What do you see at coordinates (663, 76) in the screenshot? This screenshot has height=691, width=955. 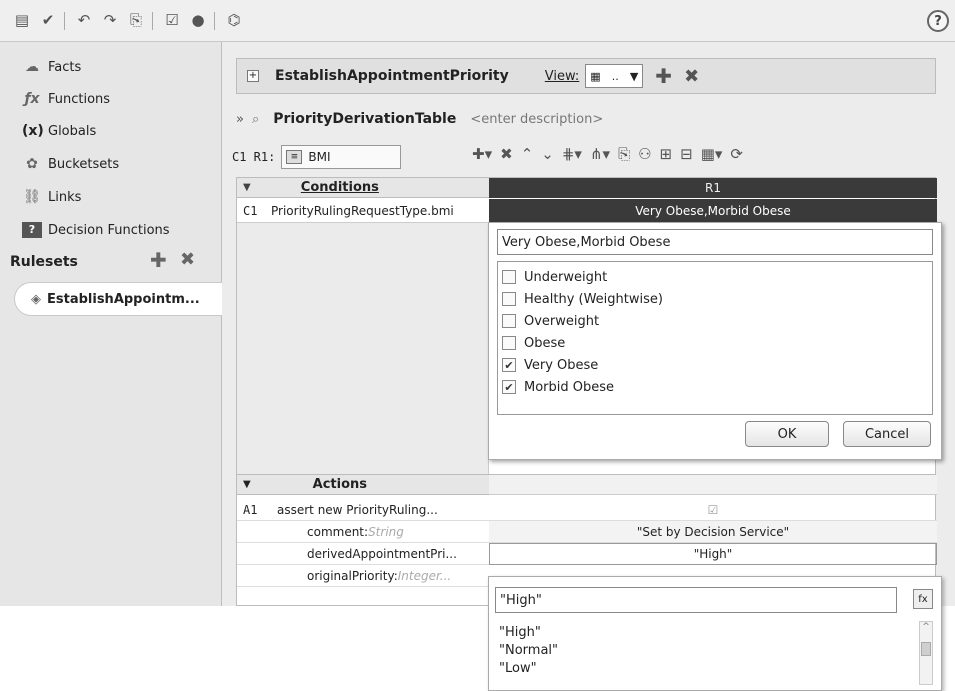 I see `add-icon: ✚` at bounding box center [663, 76].